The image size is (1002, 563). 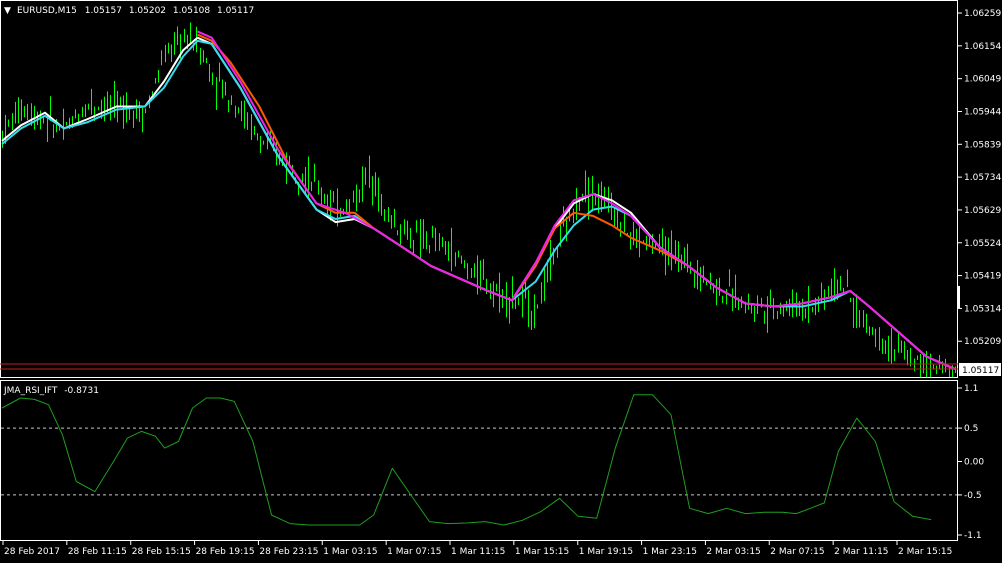 I want to click on indicator-tick-label: 1.1, so click(x=971, y=389).